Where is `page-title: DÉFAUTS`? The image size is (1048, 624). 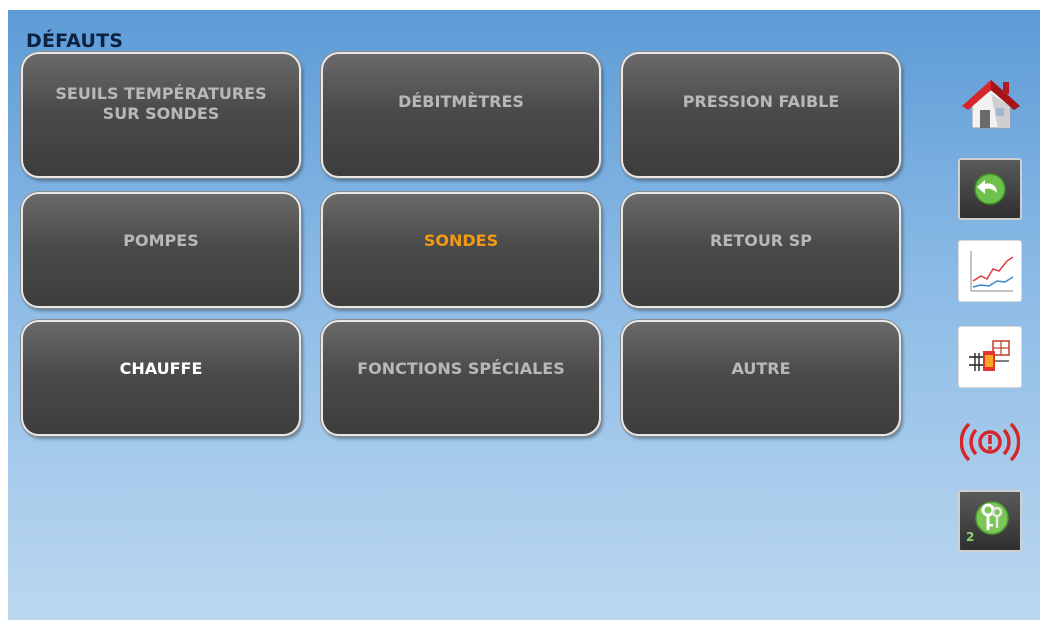
page-title: DÉFAUTS is located at coordinates (75, 41).